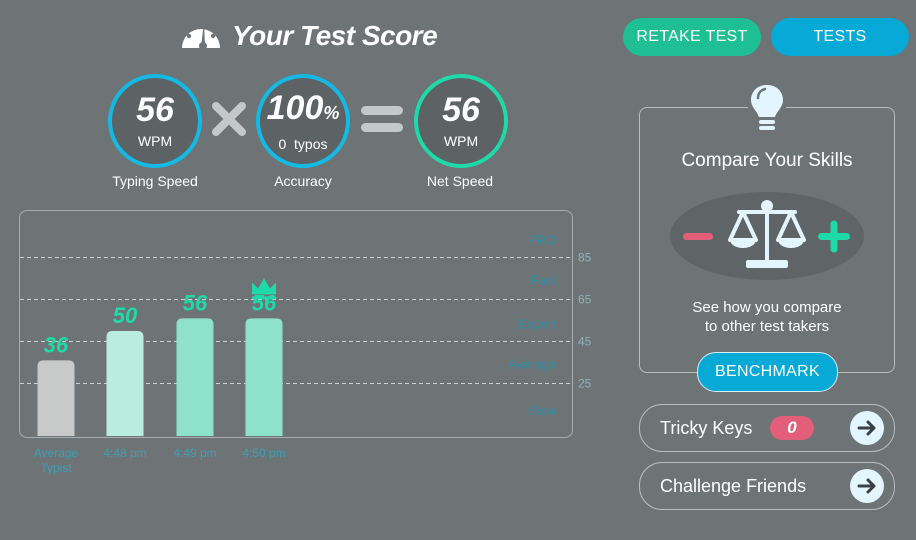 The height and width of the screenshot is (540, 916). I want to click on level-label: PRO, so click(542, 240).